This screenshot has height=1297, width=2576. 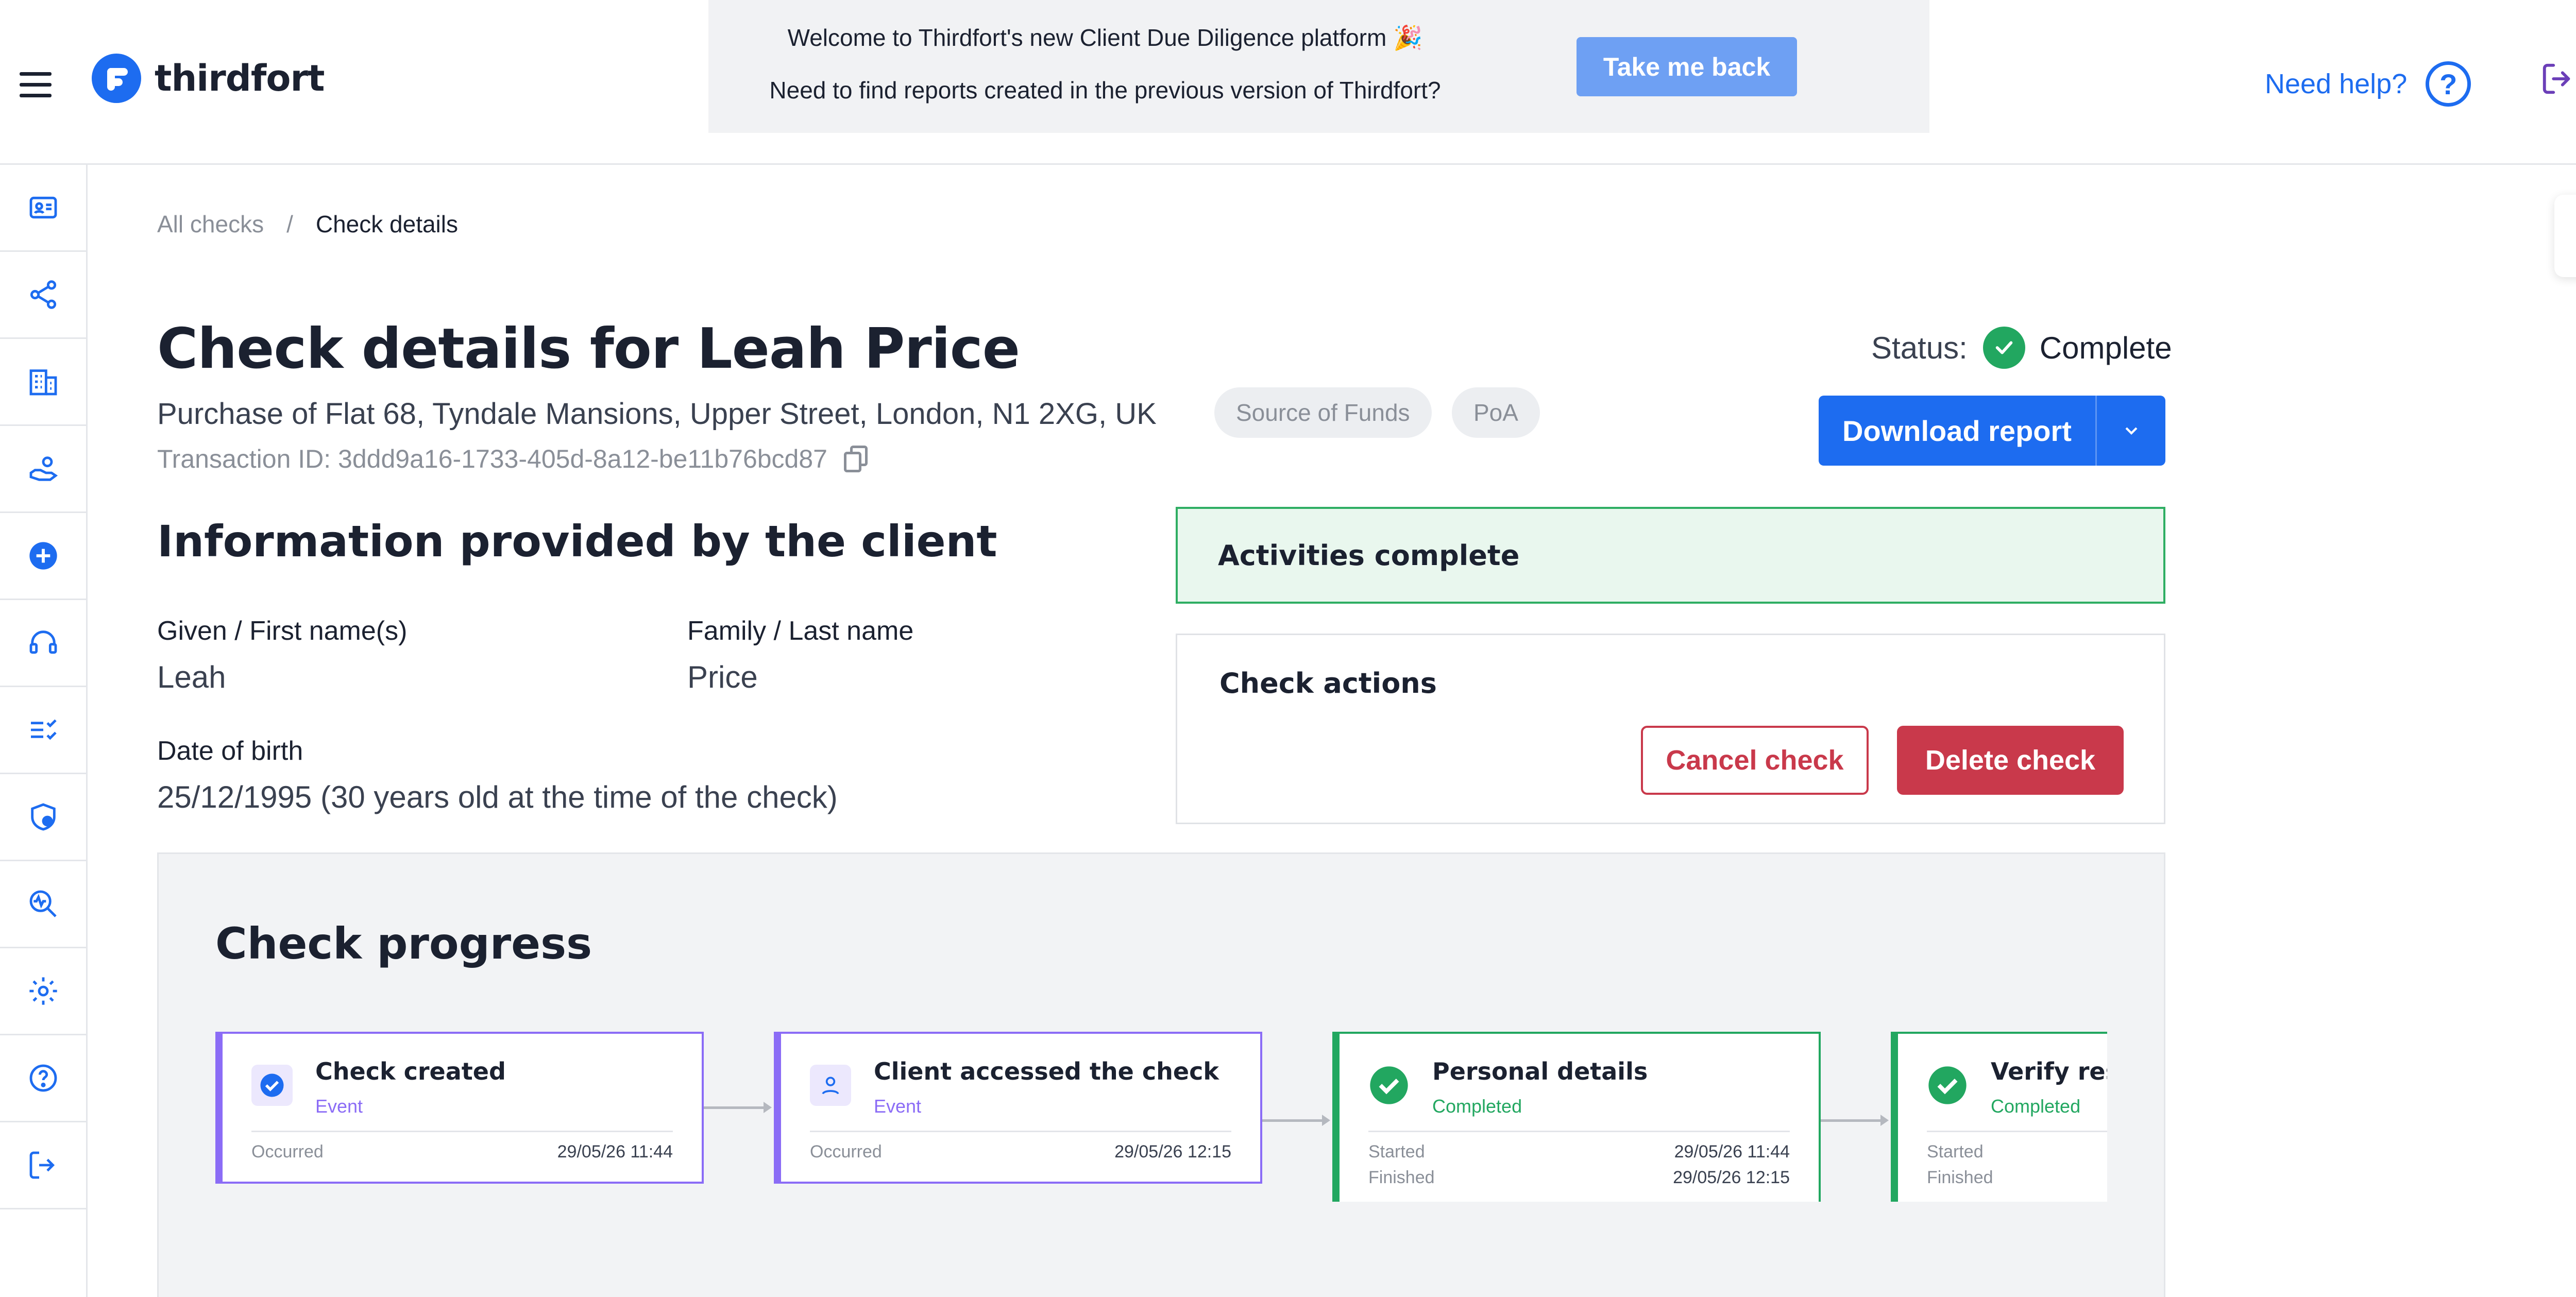 What do you see at coordinates (307, 224) in the screenshot?
I see `breadcrumb: All checks / Check details` at bounding box center [307, 224].